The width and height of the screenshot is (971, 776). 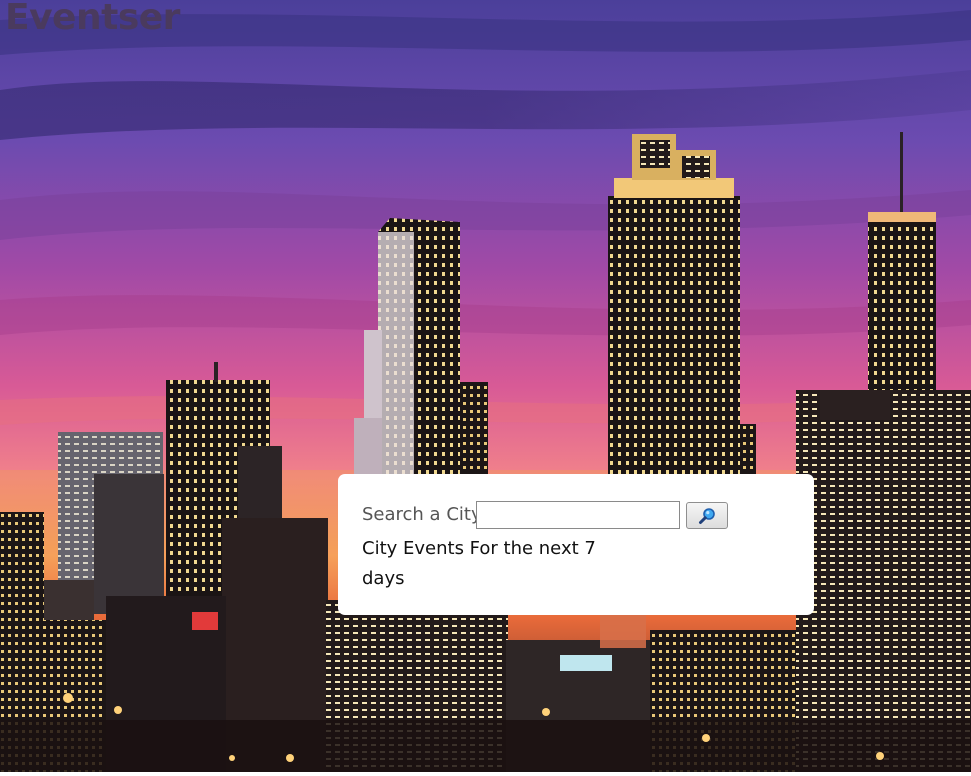 What do you see at coordinates (578, 515) in the screenshot?
I see `city-search-input` at bounding box center [578, 515].